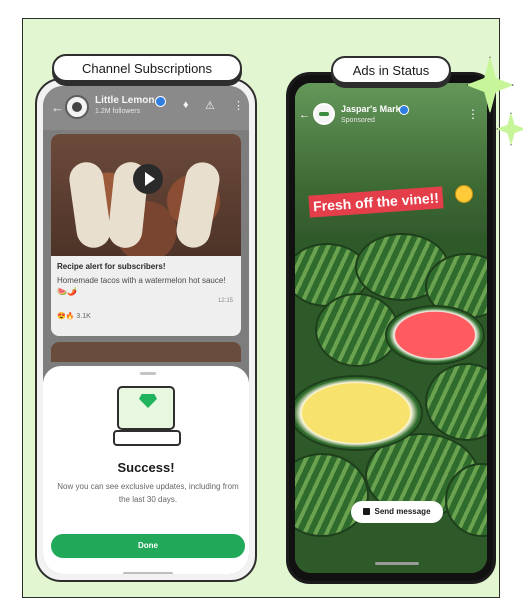 Image resolution: width=523 pixels, height=613 pixels. I want to click on success-title: Success!, so click(146, 467).